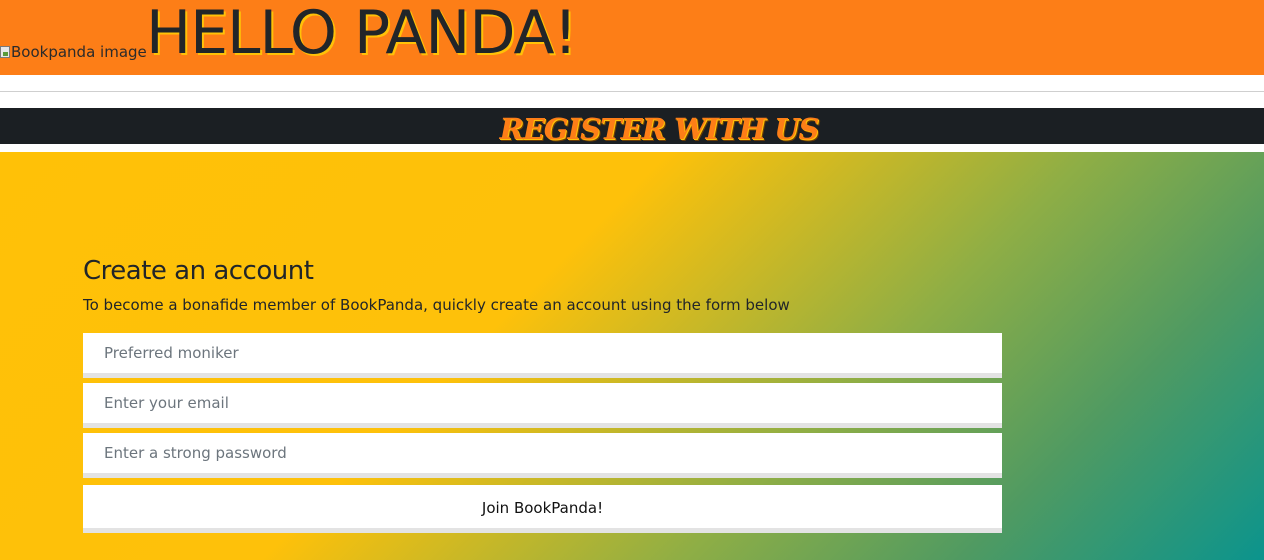  What do you see at coordinates (79, 52) in the screenshot?
I see `logo-alt-text: Bookpanda image` at bounding box center [79, 52].